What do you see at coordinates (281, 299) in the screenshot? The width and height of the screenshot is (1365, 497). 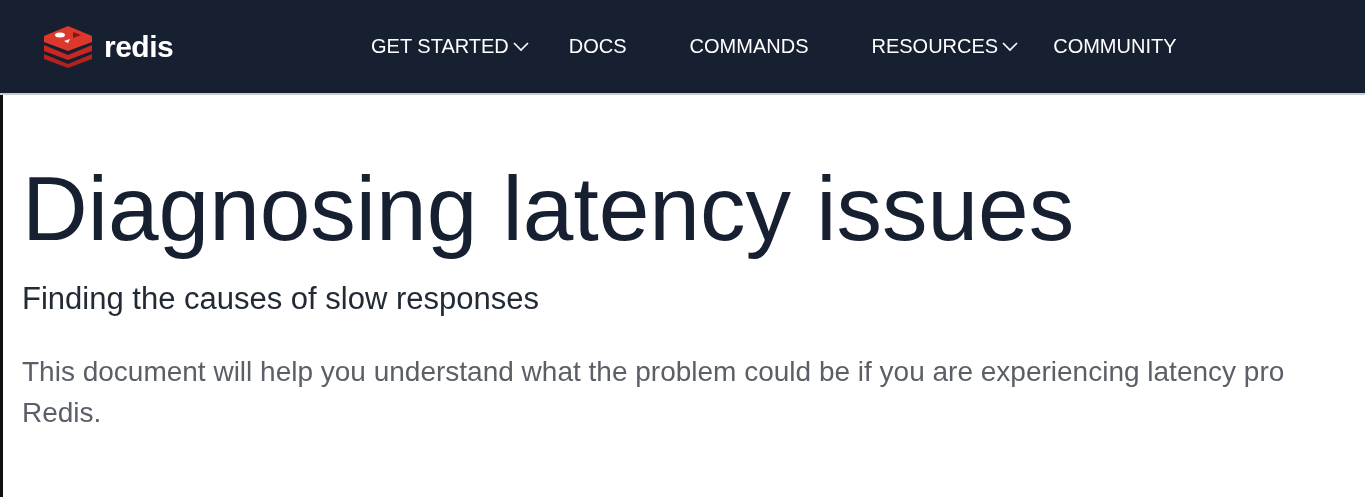 I see `page-subtitle: Finding the causes of slow responses` at bounding box center [281, 299].